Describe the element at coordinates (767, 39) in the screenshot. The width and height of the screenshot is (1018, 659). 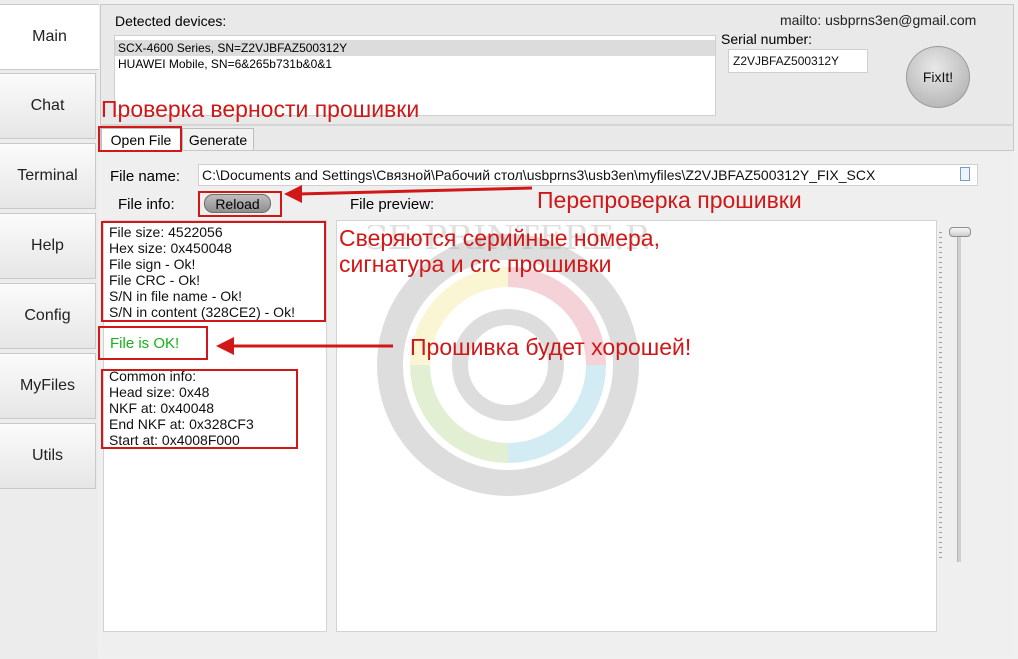
I see `serial-label: Serial number:` at that location.